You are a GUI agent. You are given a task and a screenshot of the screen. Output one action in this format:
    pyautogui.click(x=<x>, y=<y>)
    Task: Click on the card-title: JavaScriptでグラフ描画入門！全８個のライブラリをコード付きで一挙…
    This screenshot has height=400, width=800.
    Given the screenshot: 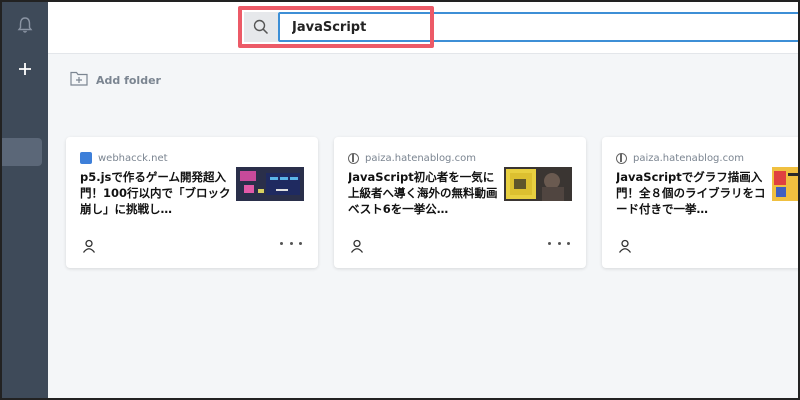 What is the action you would take?
    pyautogui.click(x=692, y=193)
    